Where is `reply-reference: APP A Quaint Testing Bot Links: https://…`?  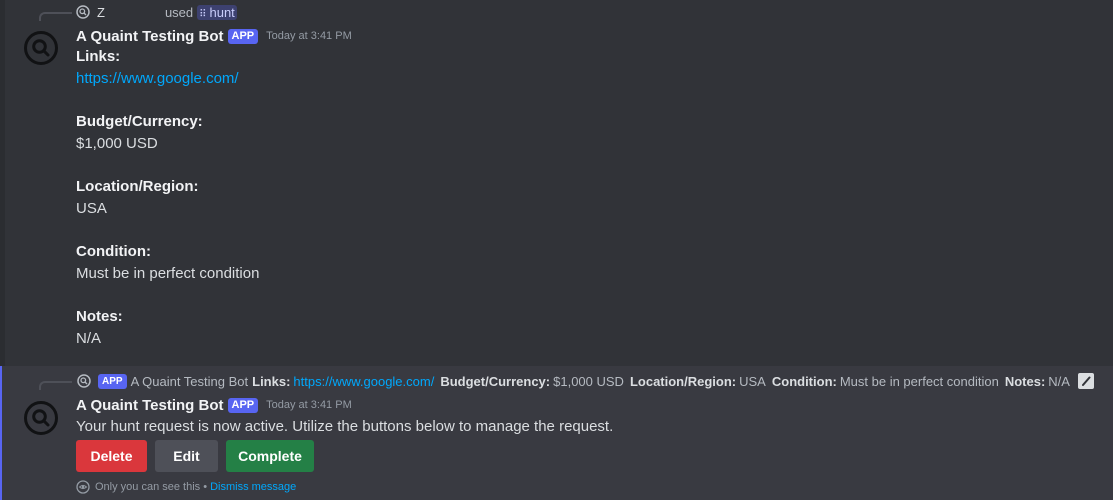
reply-reference: APP A Quaint Testing Bot Links: https://… is located at coordinates (585, 381).